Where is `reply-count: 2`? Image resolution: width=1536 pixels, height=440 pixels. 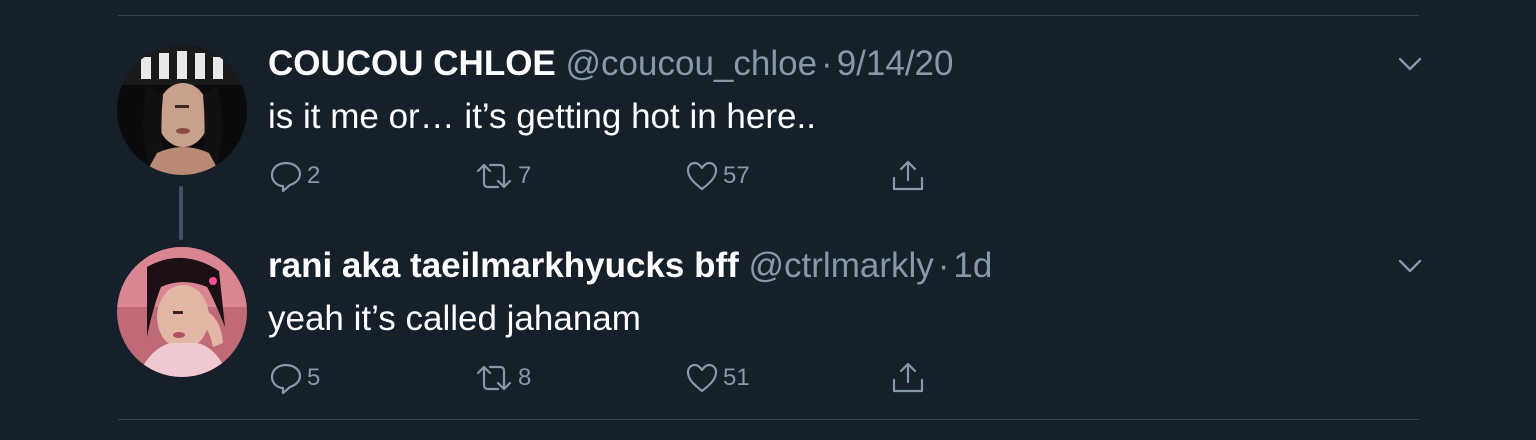 reply-count: 2 is located at coordinates (314, 175).